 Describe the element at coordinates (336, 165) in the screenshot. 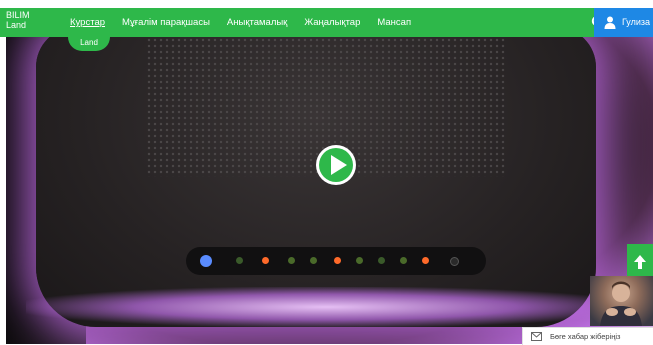

I see `play-icon` at that location.